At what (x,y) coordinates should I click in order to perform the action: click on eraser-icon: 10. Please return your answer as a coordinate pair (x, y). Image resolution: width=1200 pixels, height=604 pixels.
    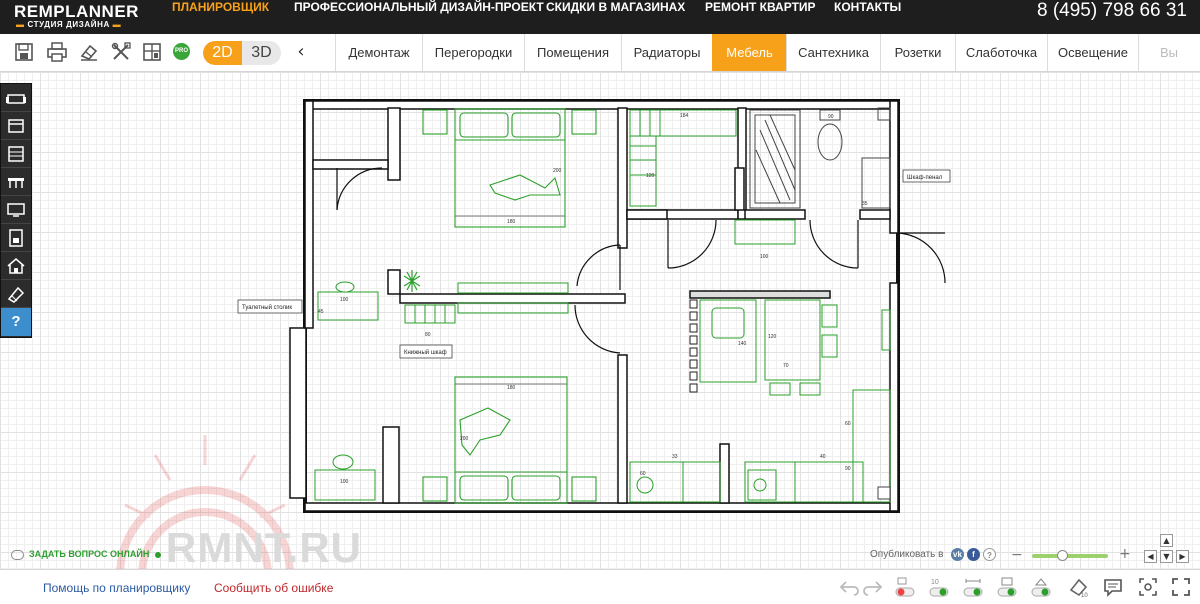
    Looking at the image, I should click on (1079, 587).